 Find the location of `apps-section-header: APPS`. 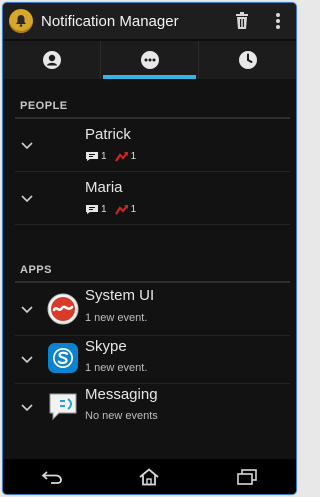

apps-section-header: APPS is located at coordinates (36, 270).